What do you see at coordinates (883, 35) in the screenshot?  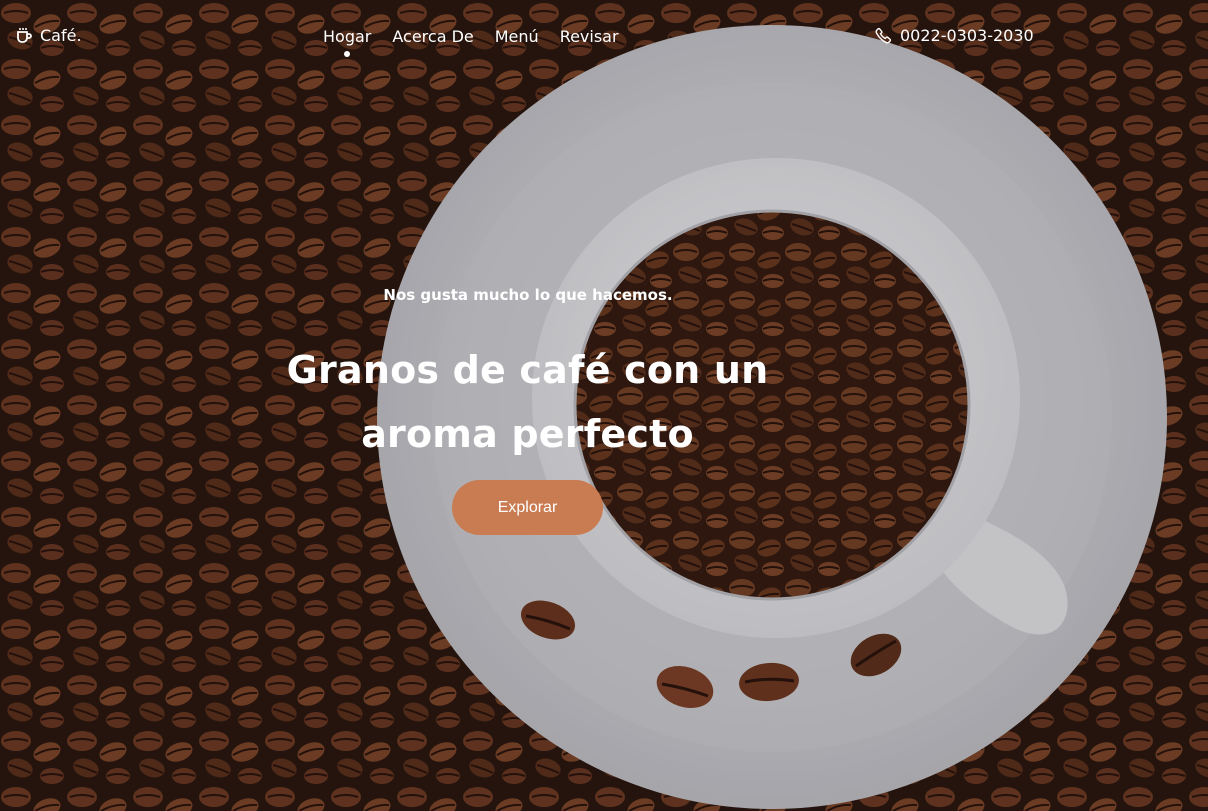 I see `phone-icon` at bounding box center [883, 35].